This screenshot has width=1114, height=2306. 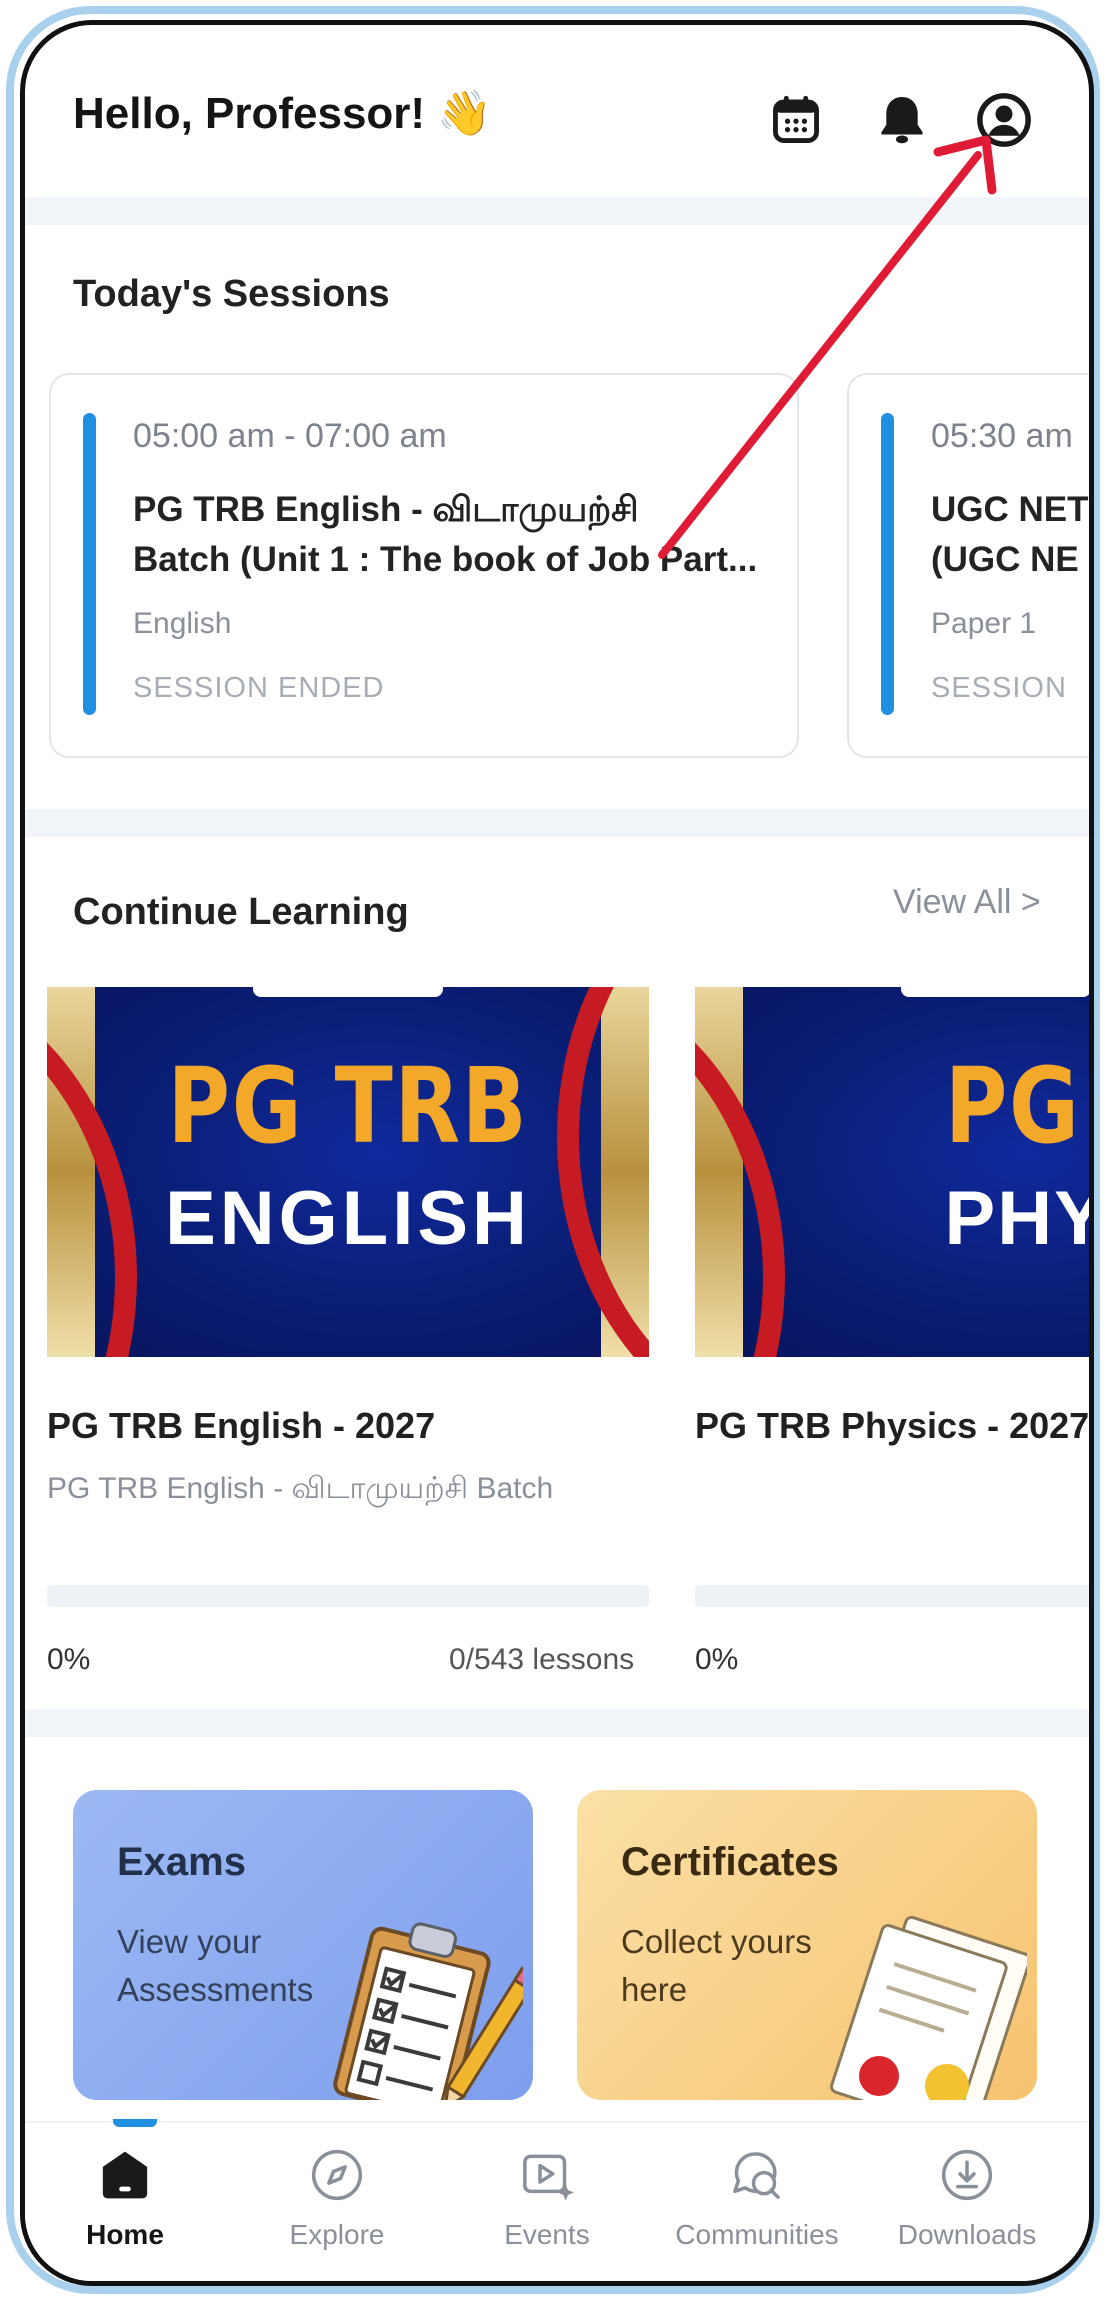 I want to click on session-title-line: PG TRB English - விடாமுயற்சி, so click(x=386, y=509).